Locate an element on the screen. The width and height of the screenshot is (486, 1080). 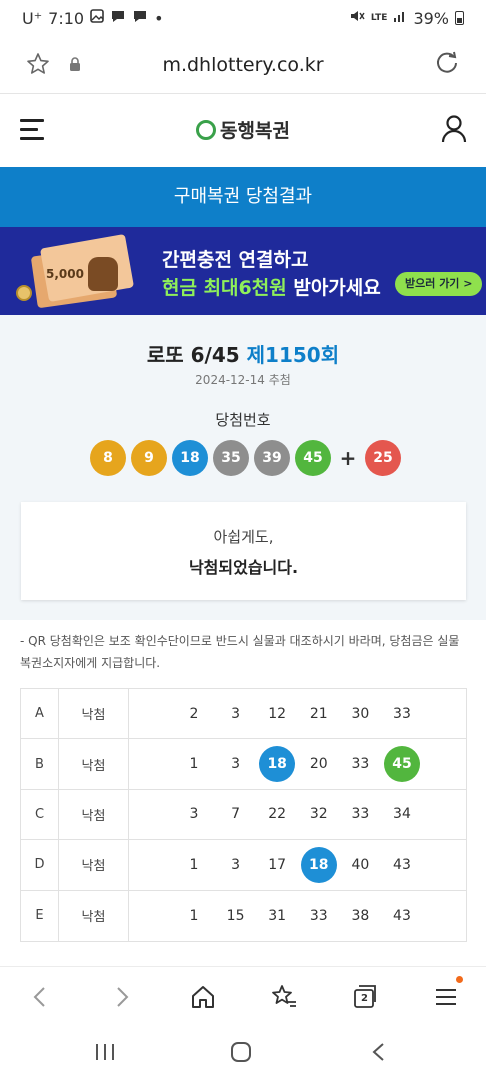
ticket-numbers: 1 3 17 18 40 43 is located at coordinates (297, 864).